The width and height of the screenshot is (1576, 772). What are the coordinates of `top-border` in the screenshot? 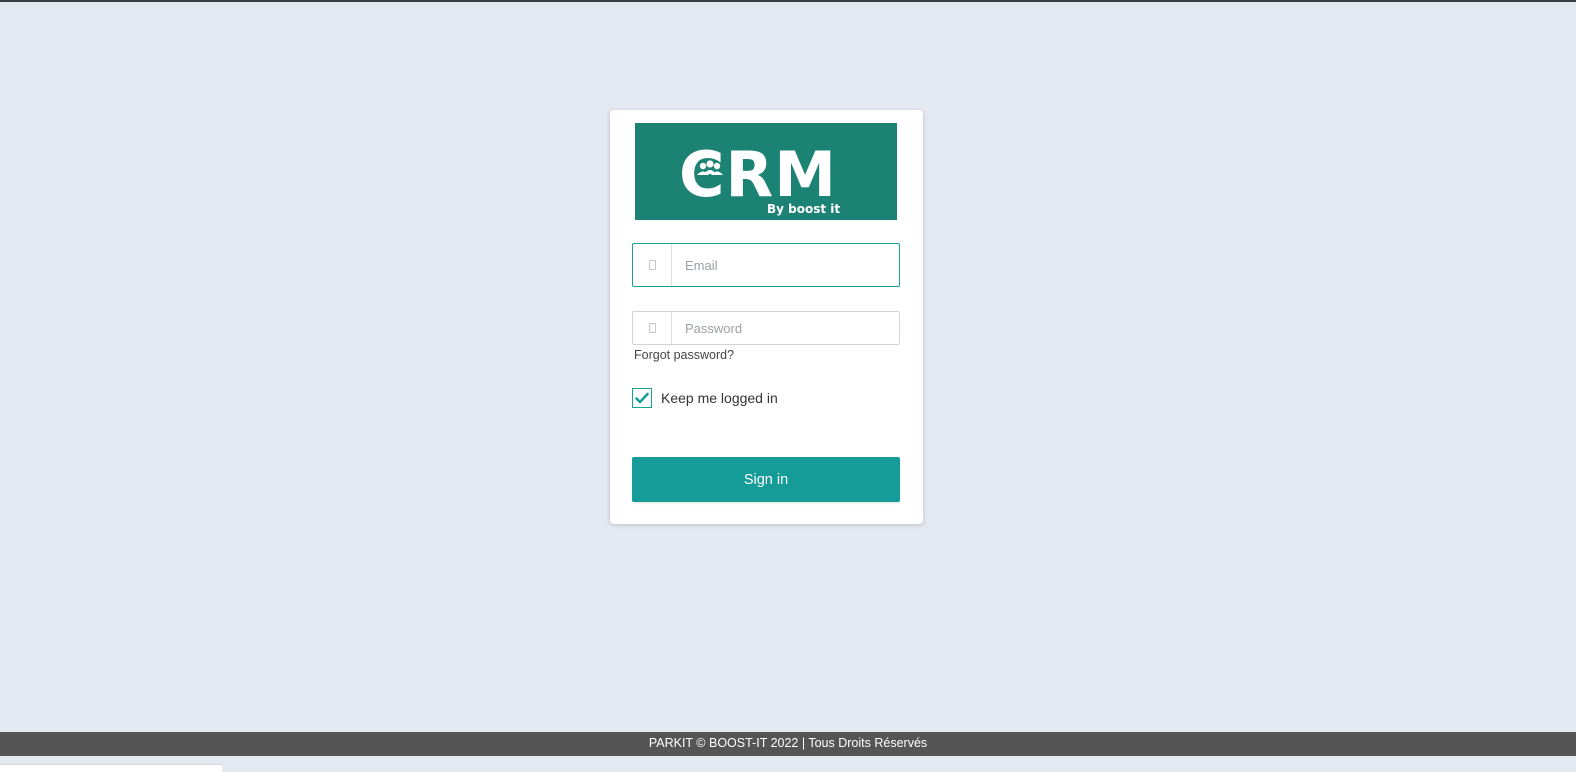 It's located at (788, 1).